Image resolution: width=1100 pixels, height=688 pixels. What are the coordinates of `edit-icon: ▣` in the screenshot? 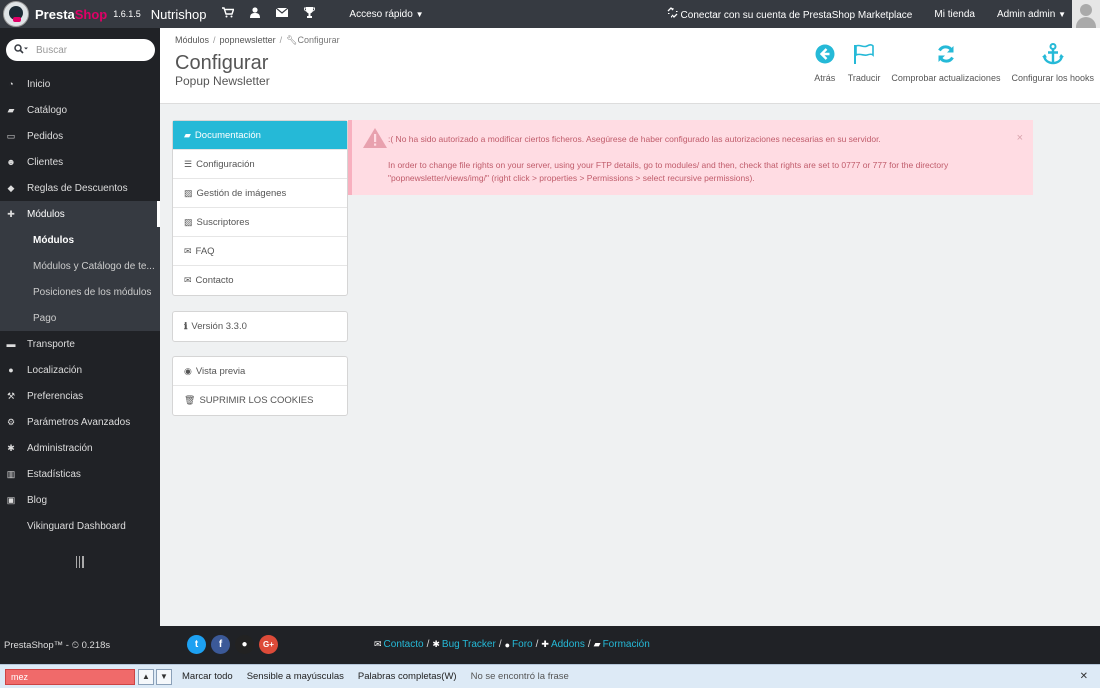 It's located at (11, 499).